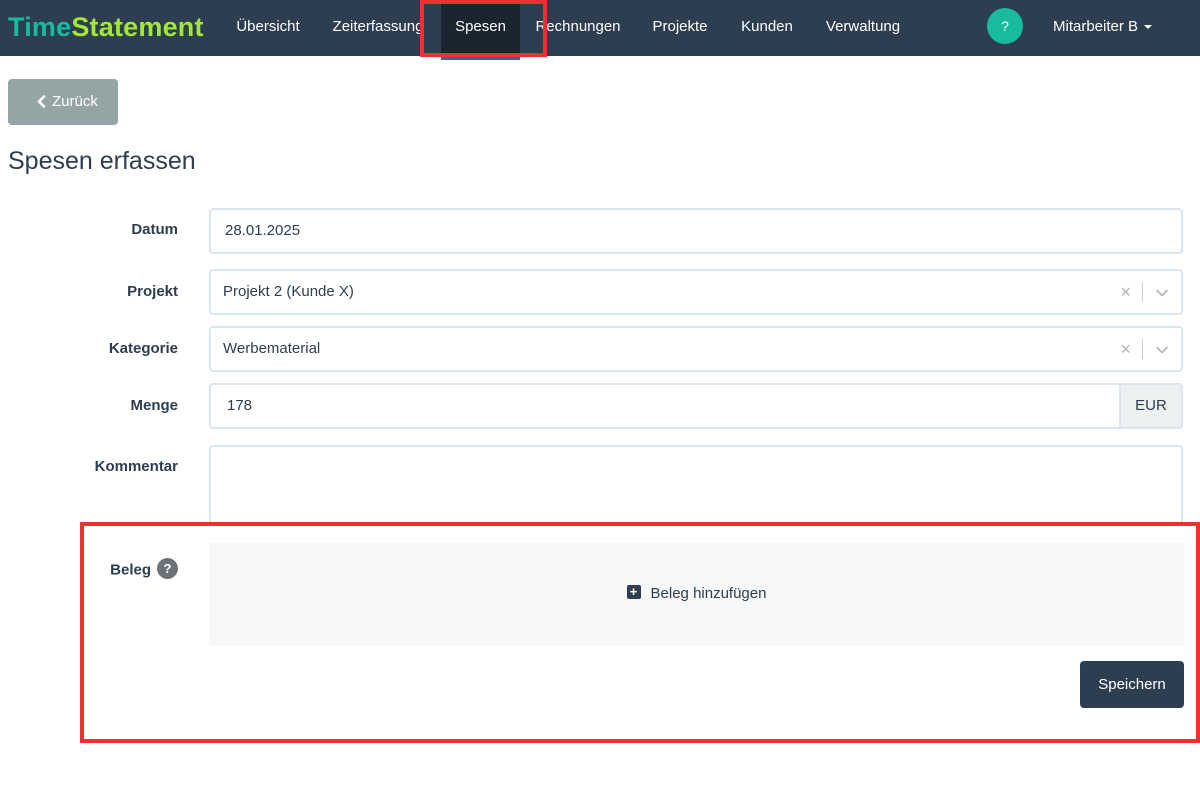  What do you see at coordinates (1132, 684) in the screenshot?
I see `save-button: Speichern` at bounding box center [1132, 684].